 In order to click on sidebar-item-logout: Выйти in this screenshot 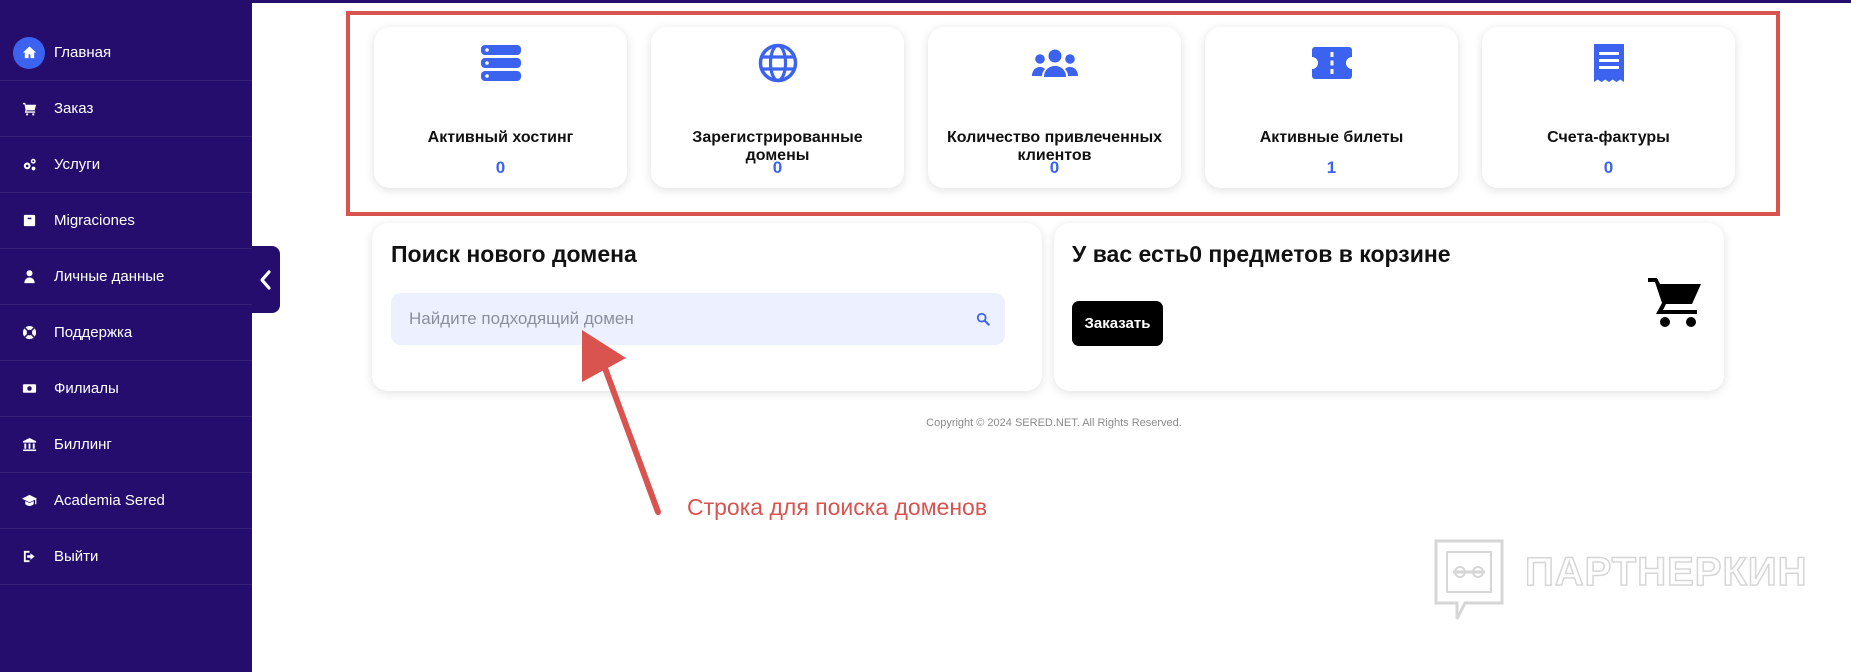, I will do `click(126, 557)`.